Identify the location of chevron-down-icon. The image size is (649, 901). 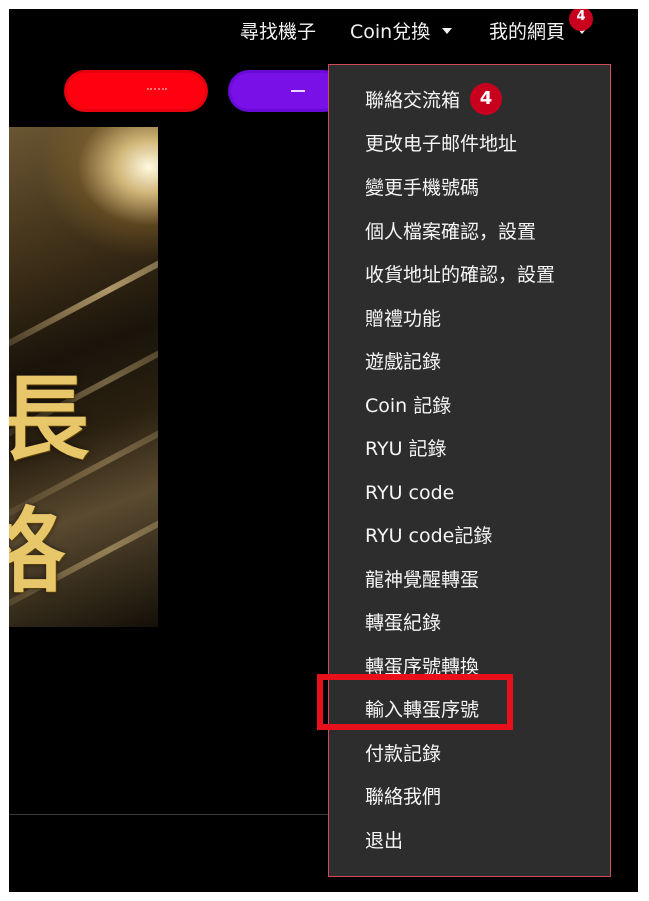
(447, 30).